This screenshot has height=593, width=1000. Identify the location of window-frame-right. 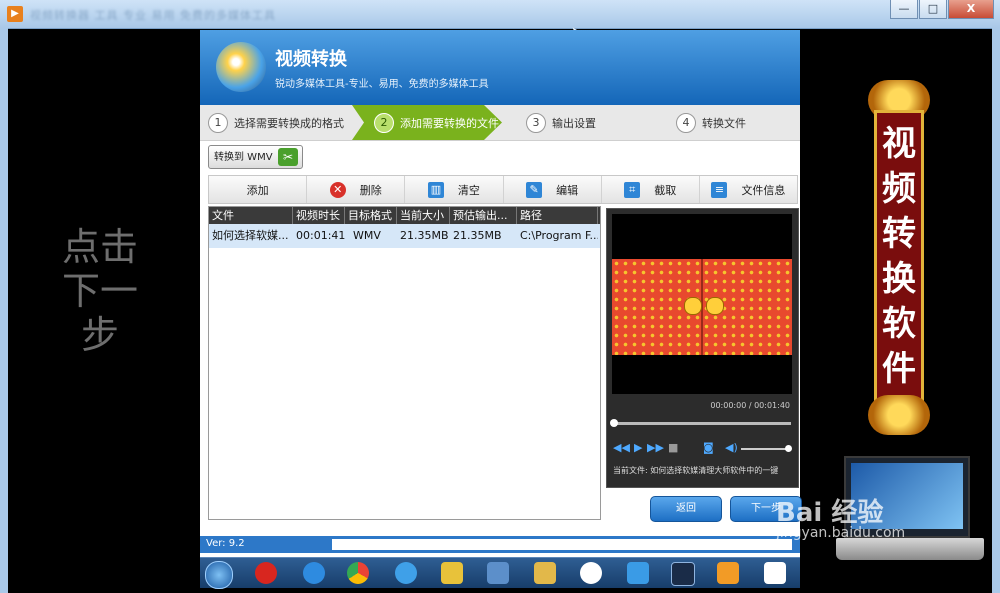
(996, 310).